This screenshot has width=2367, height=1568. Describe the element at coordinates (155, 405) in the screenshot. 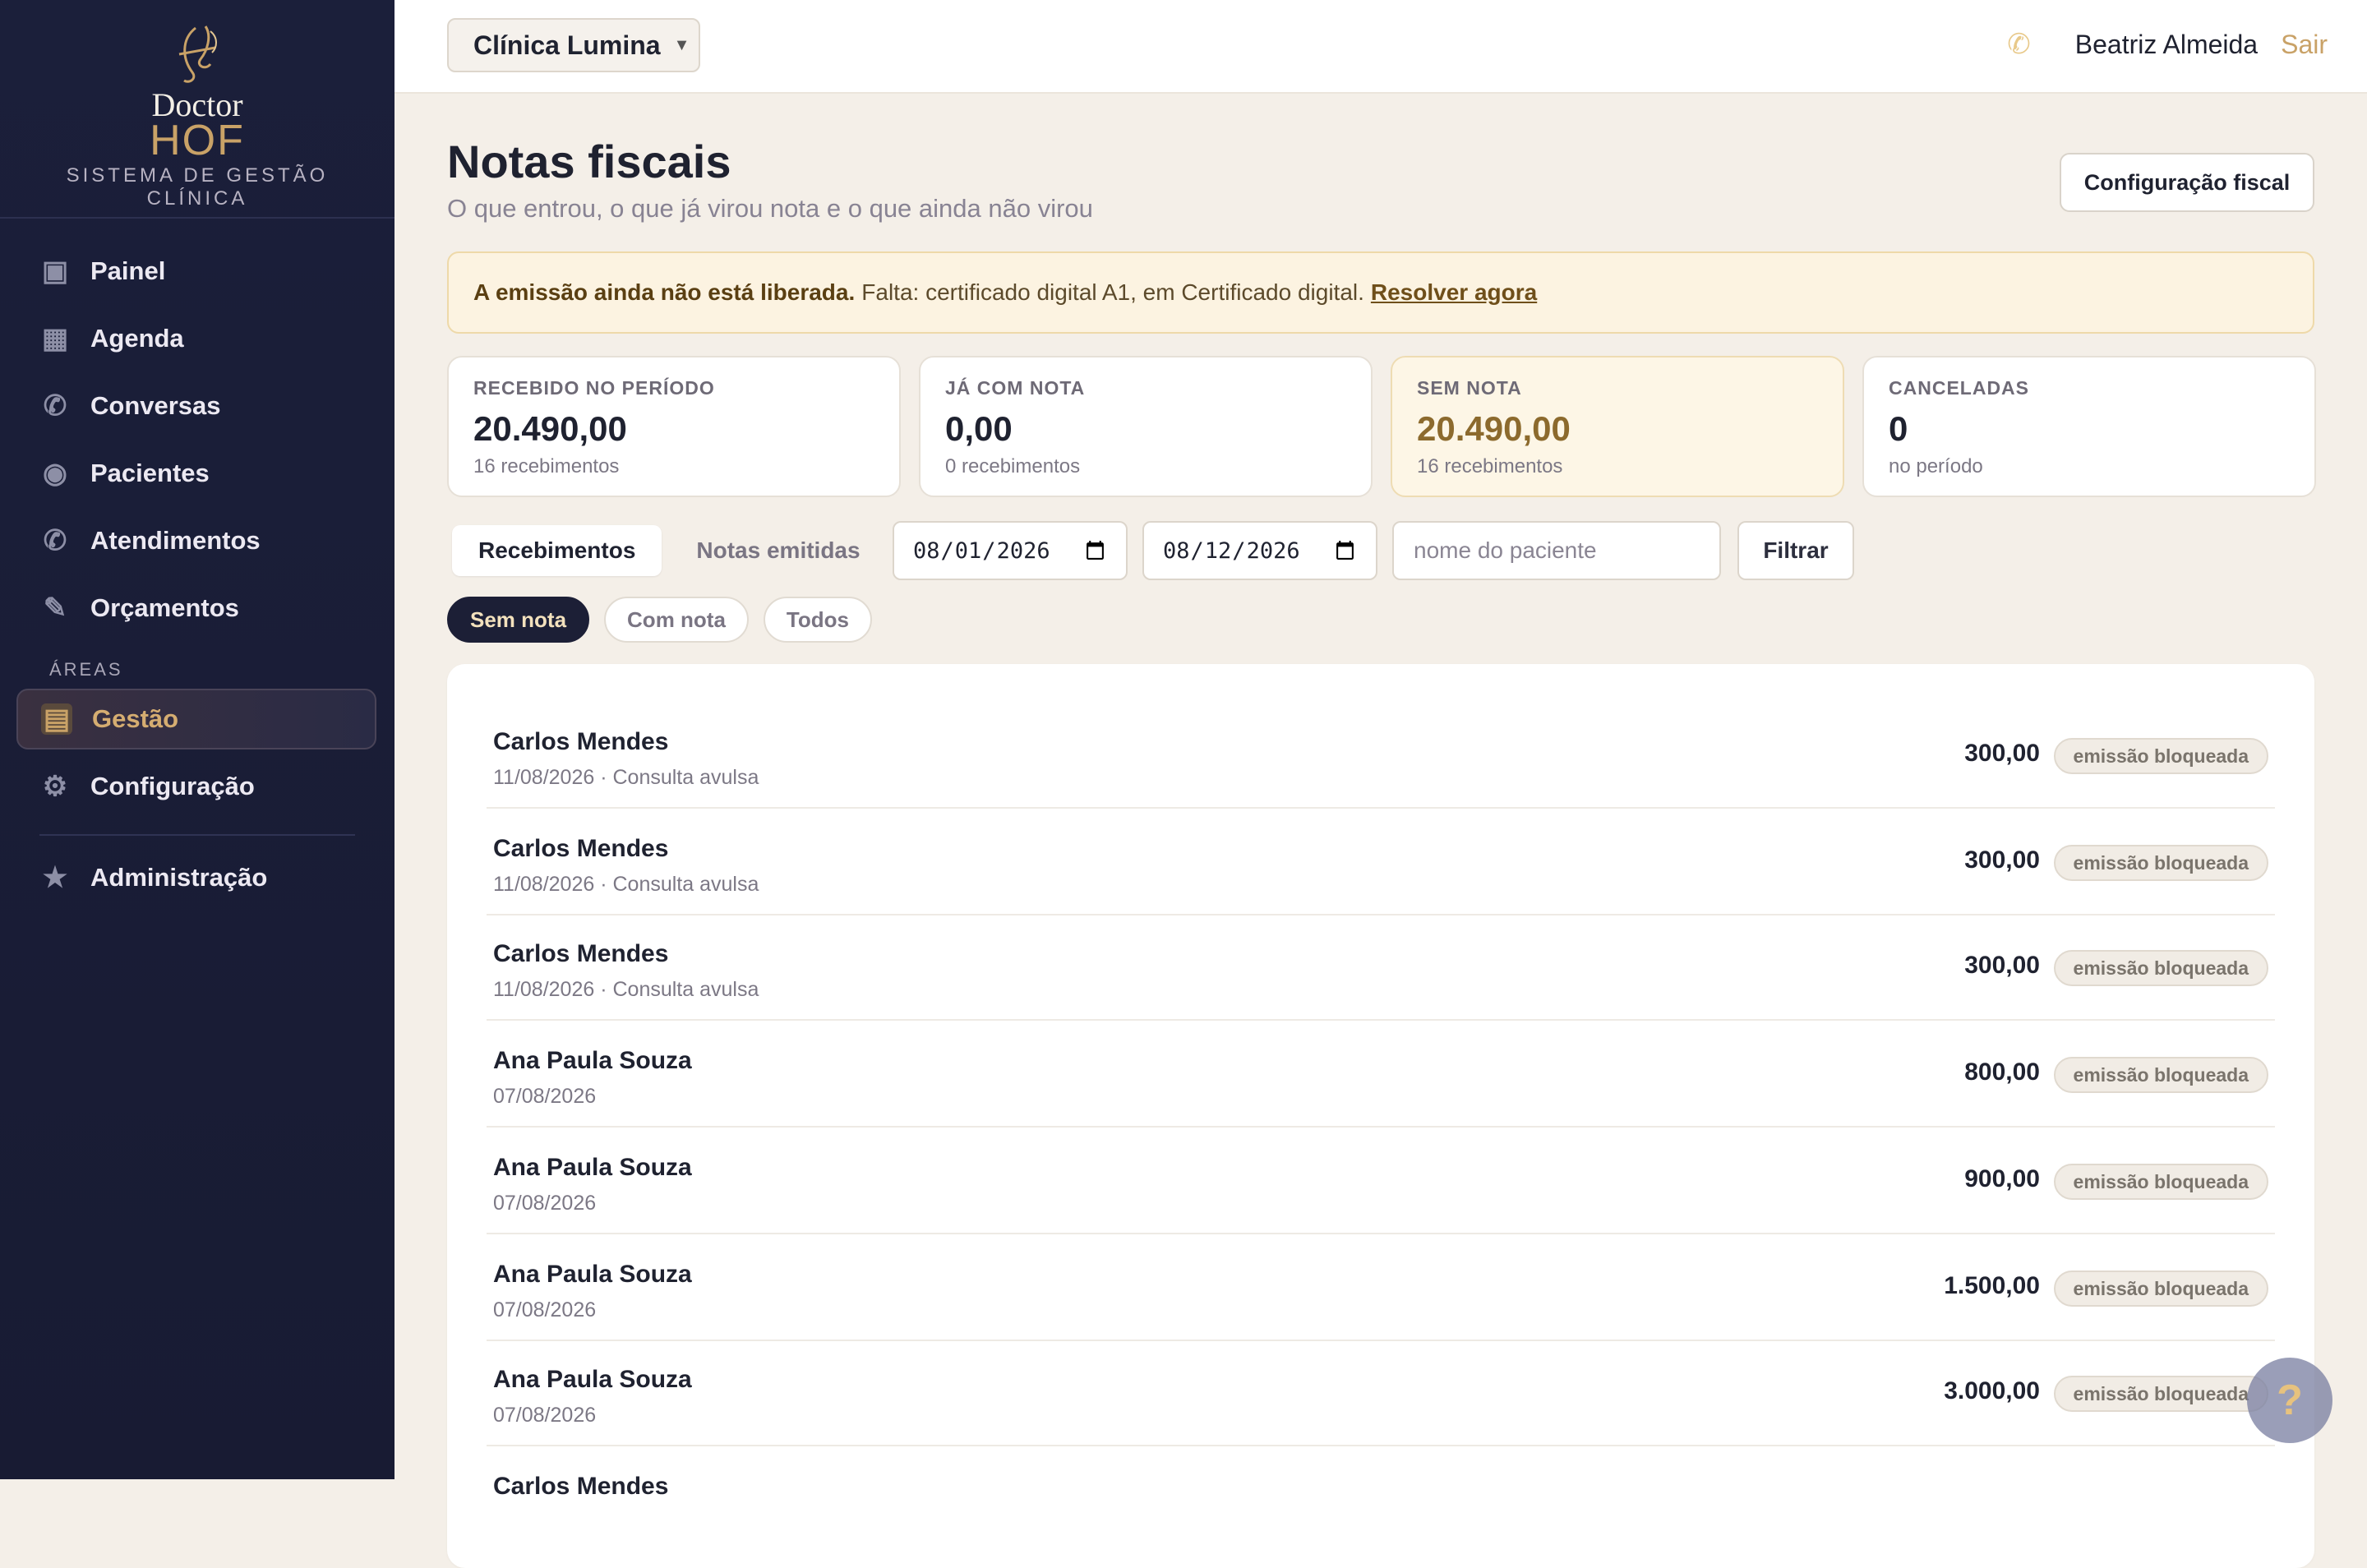

I see `sidebar-item-label: Conversas` at that location.